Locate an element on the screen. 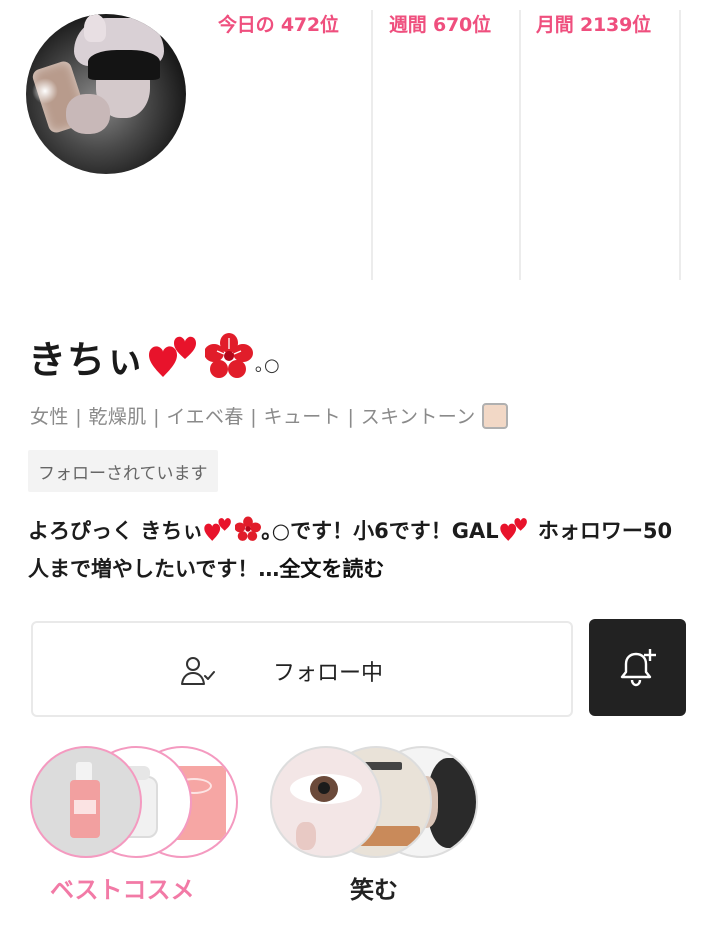 The width and height of the screenshot is (713, 951). skin-tone-swatch is located at coordinates (494, 415).